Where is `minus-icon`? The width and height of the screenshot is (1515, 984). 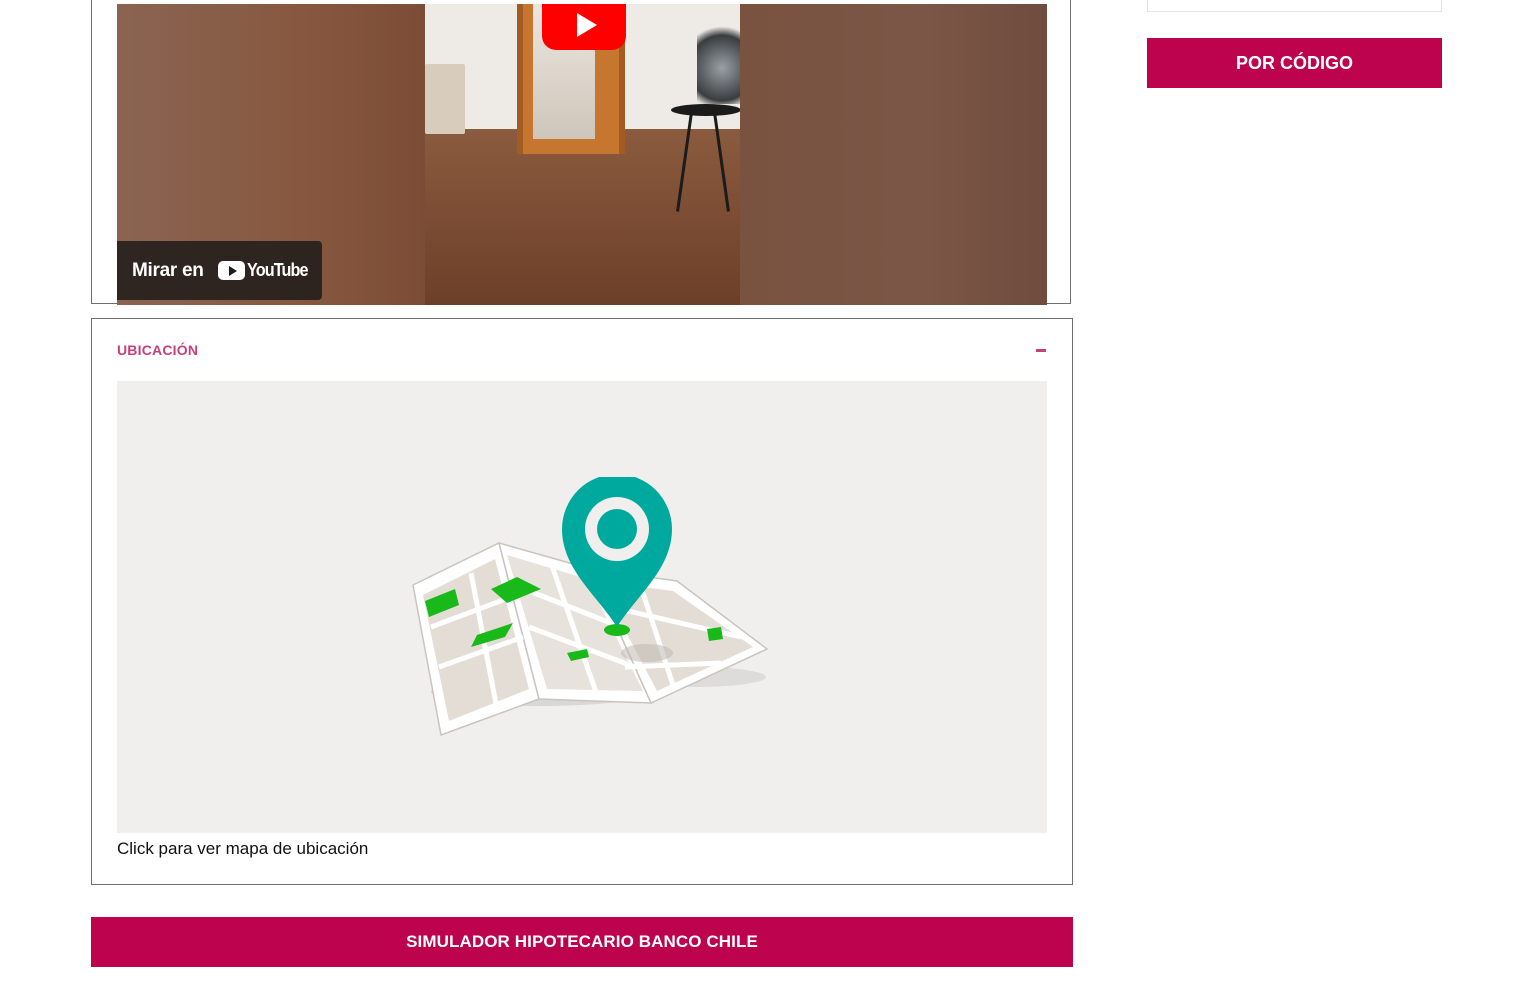 minus-icon is located at coordinates (1041, 350).